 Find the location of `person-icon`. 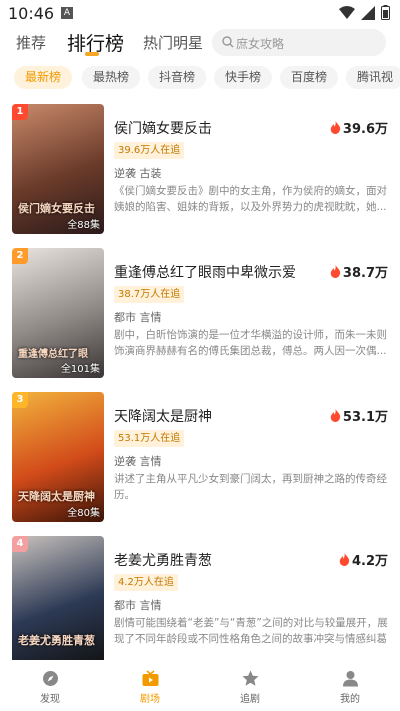

person-icon is located at coordinates (350, 679).